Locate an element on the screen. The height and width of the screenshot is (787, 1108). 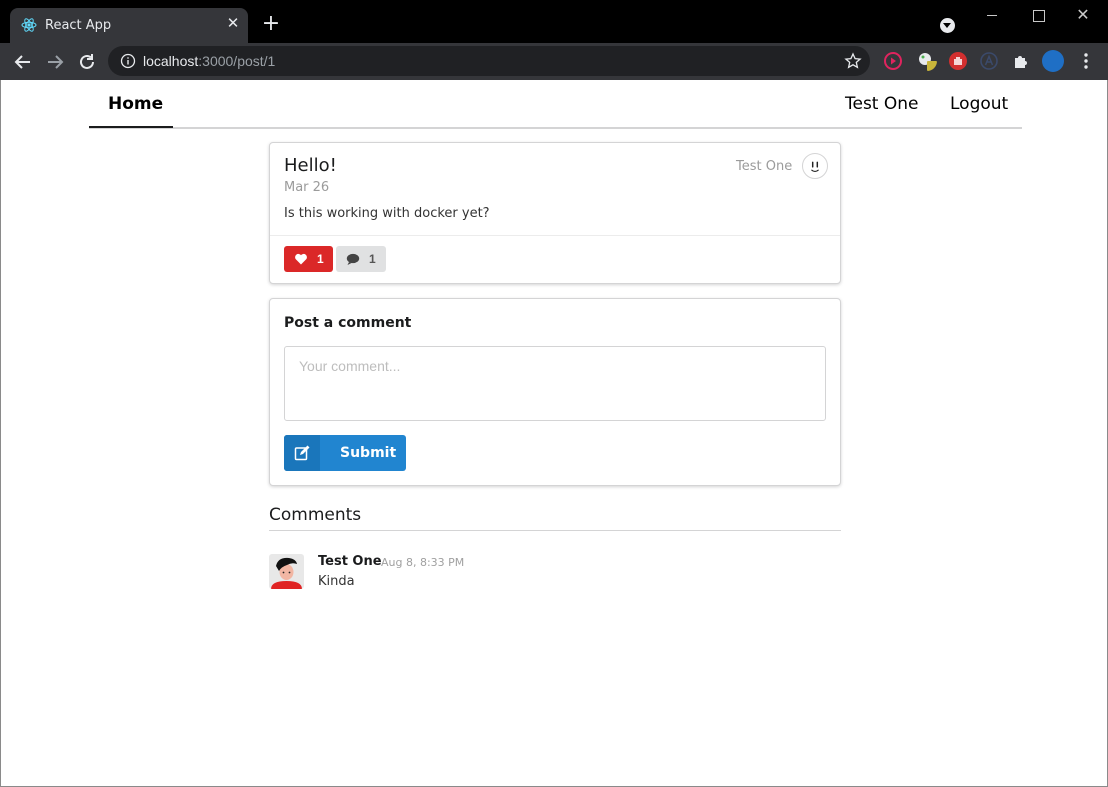
submit-icon-box is located at coordinates (302, 453).